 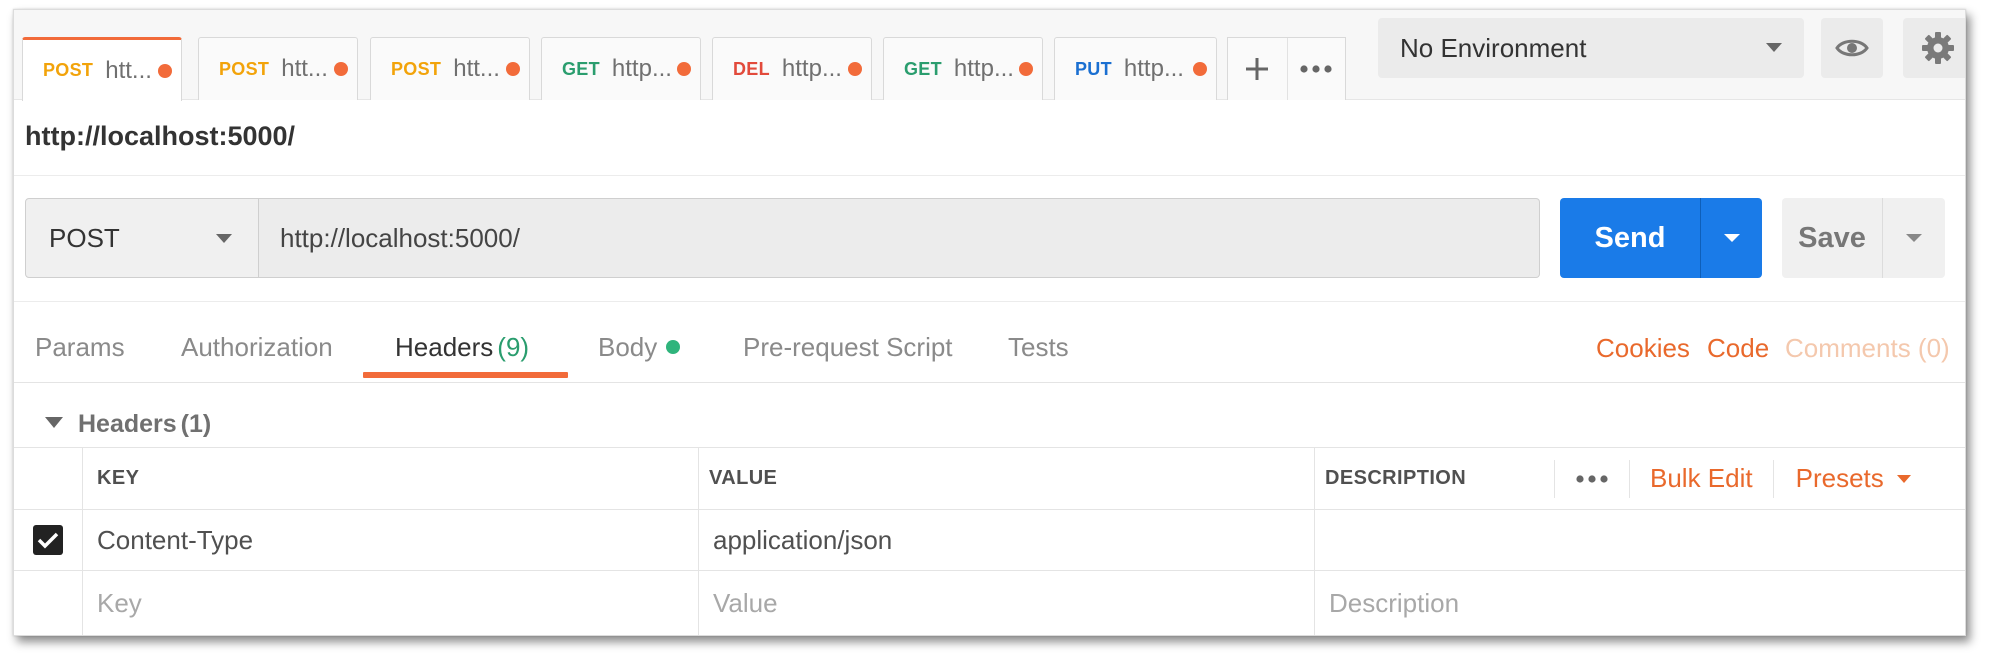 I want to click on environment-select: No Environment, so click(x=1591, y=48).